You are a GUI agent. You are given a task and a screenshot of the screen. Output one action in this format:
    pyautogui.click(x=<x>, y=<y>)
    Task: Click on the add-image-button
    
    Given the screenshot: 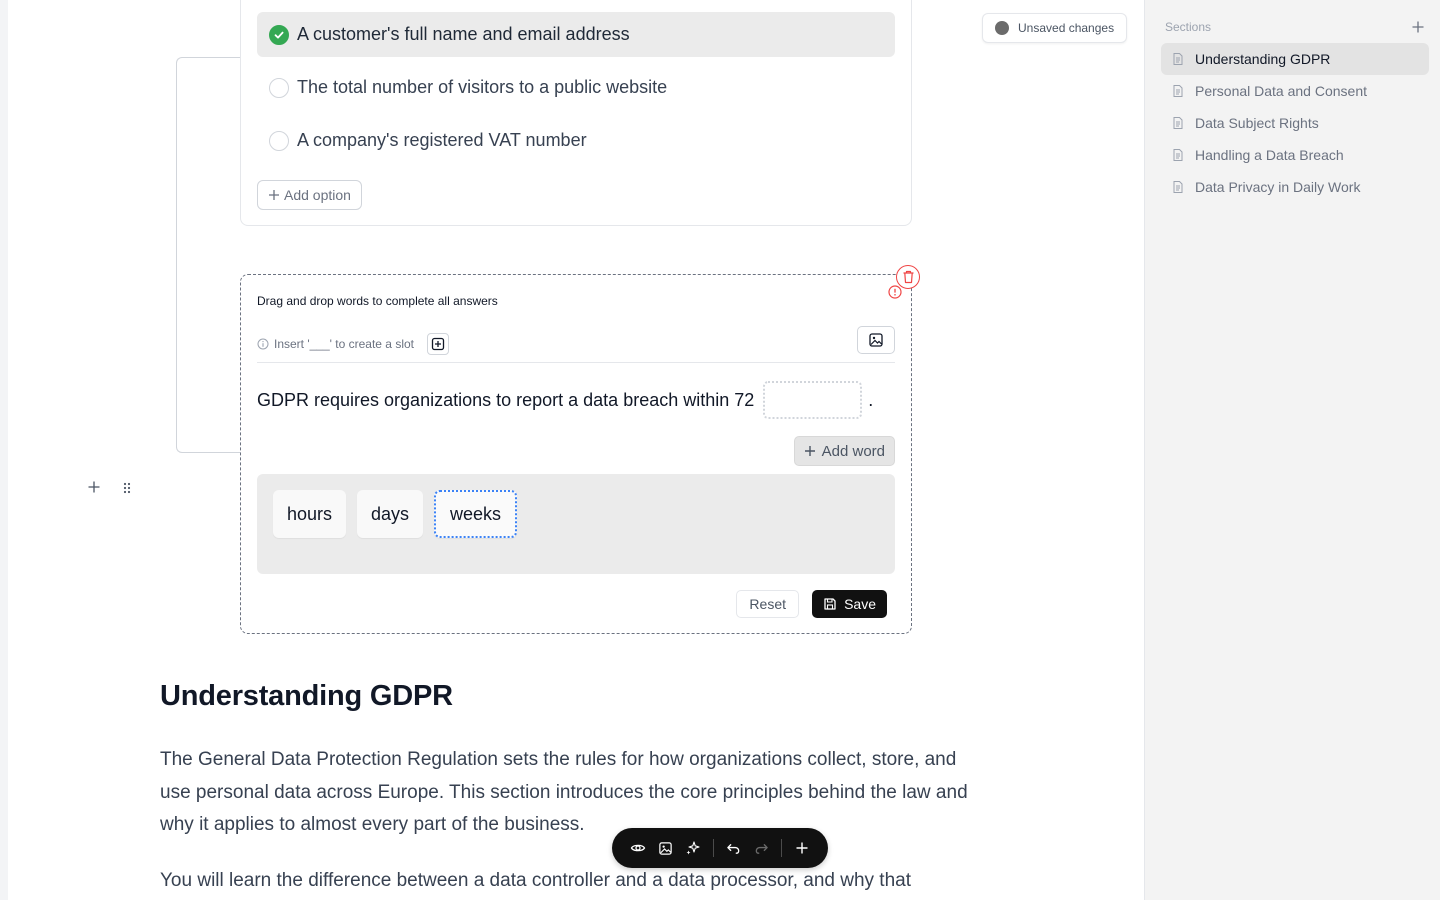 What is the action you would take?
    pyautogui.click(x=876, y=340)
    